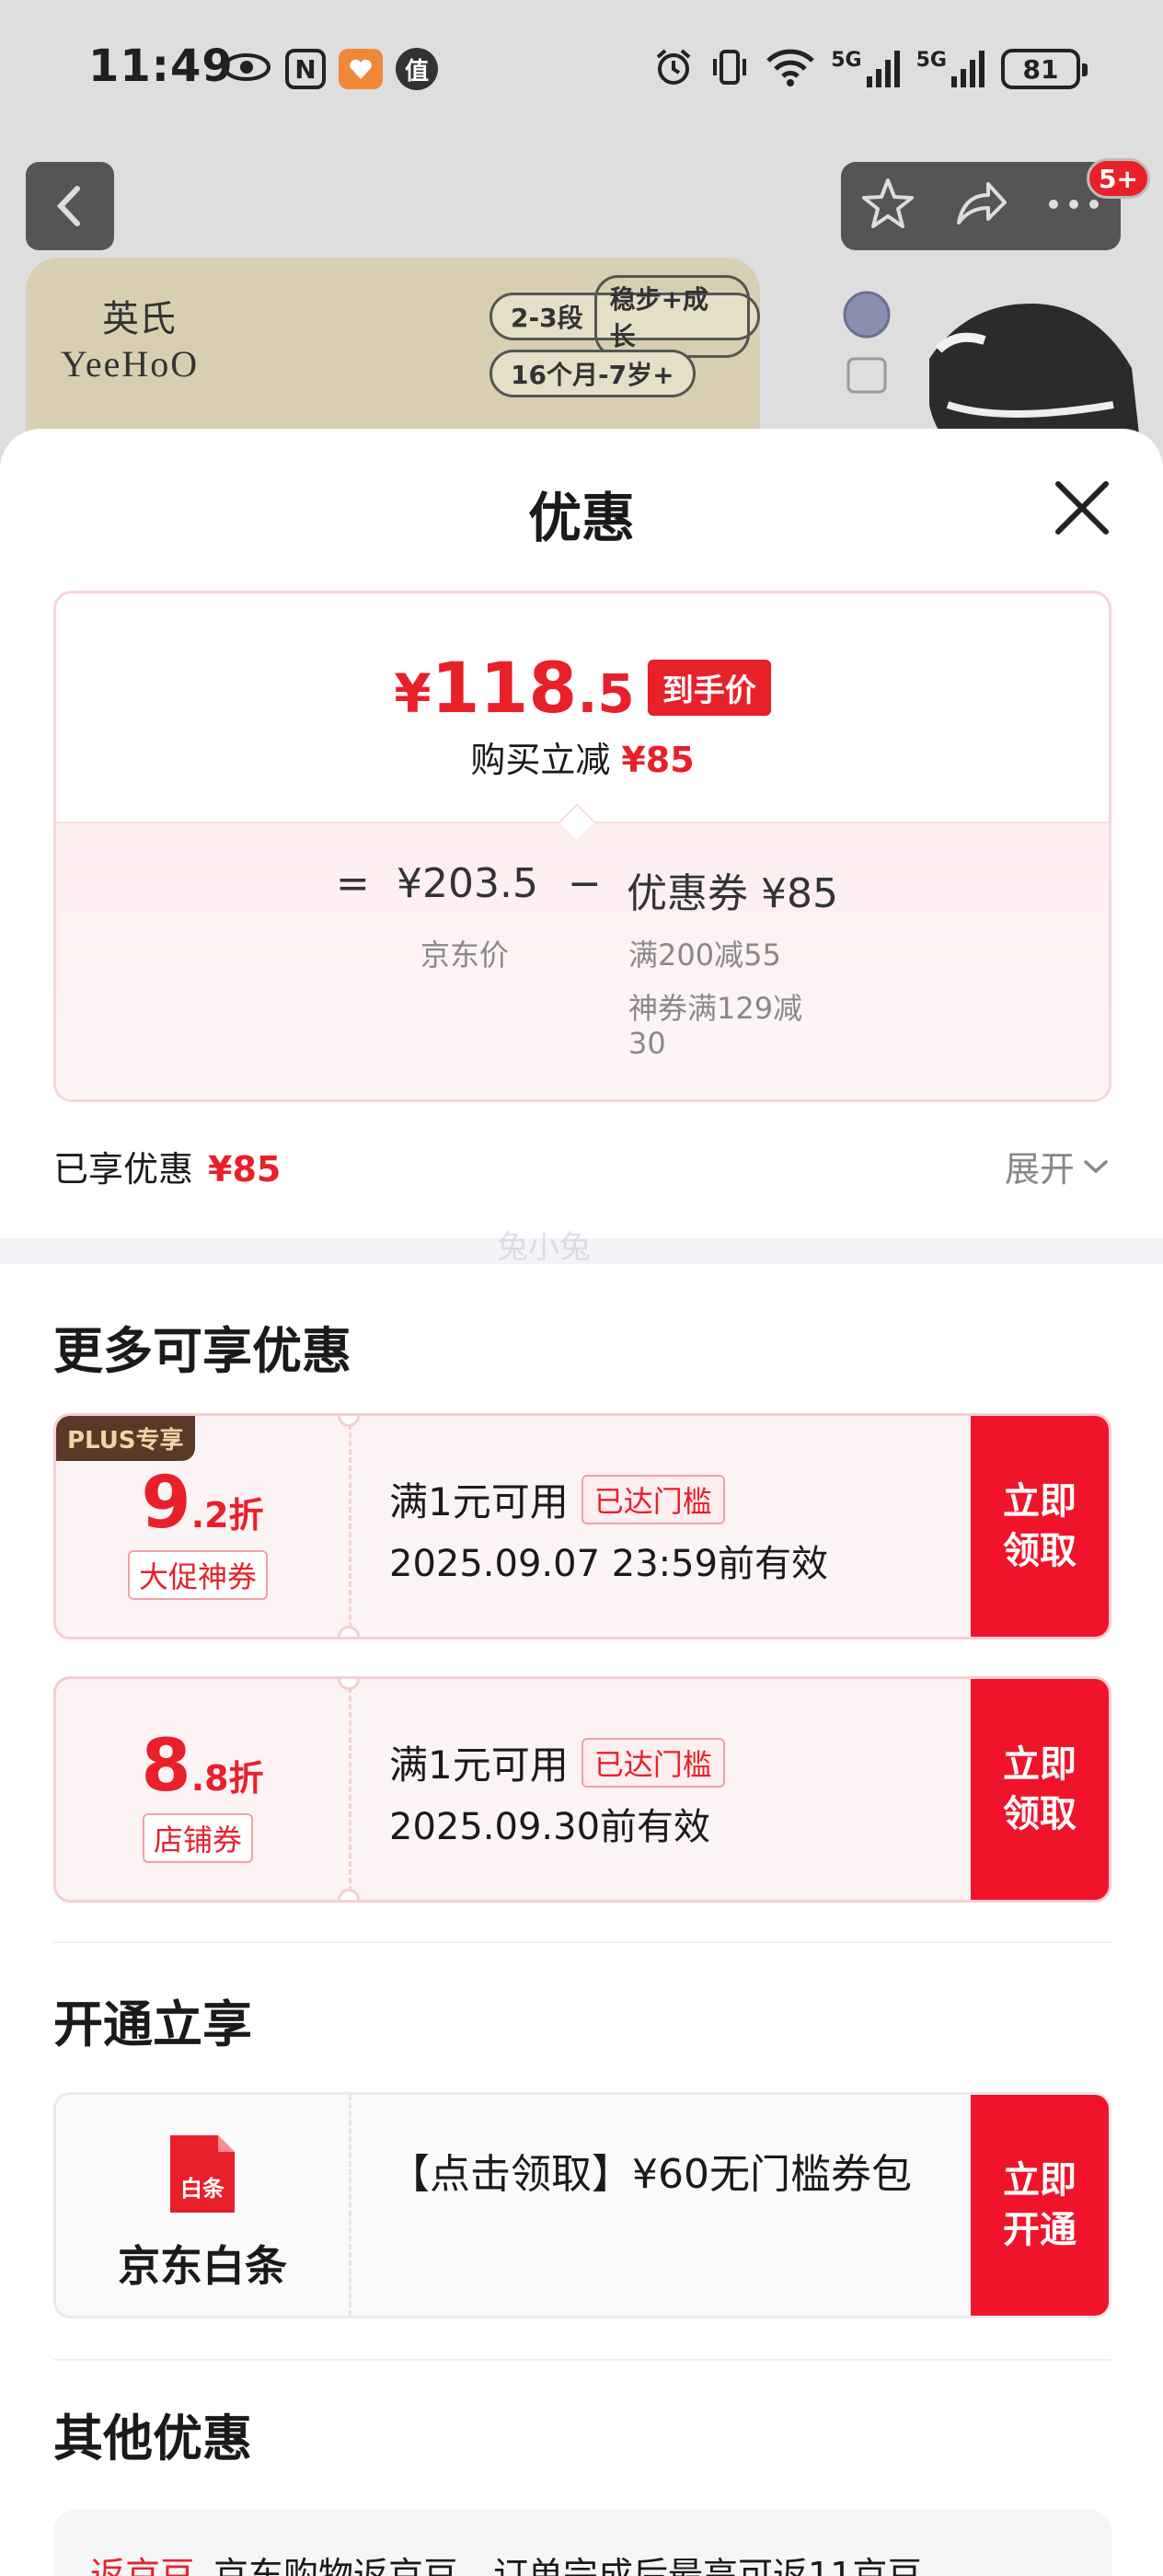  I want to click on coupon-card-store: 8.8折 店铺券 满1元可用 已达门槛 2025.09.30前有效 立即 领取, so click(582, 1789).